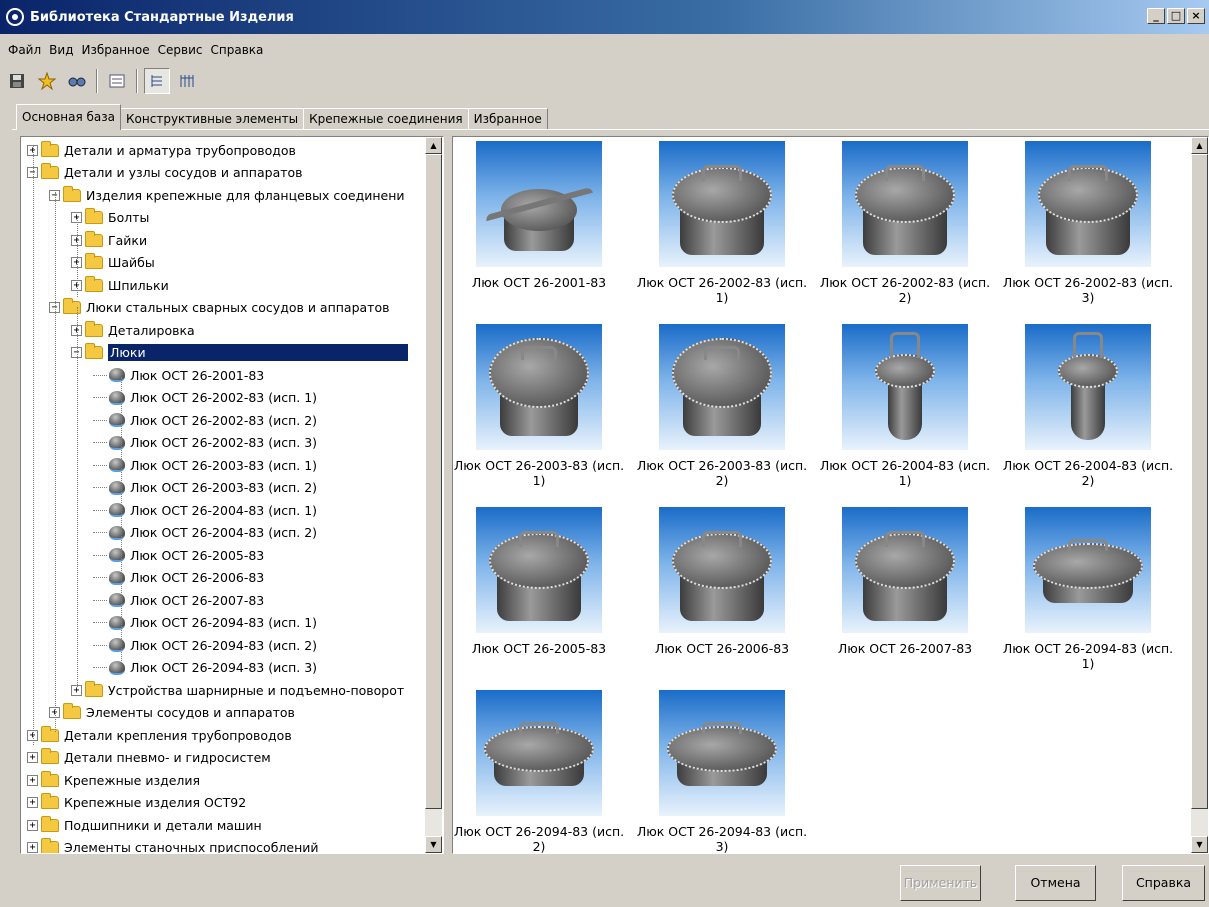 The width and height of the screenshot is (1209, 907). What do you see at coordinates (507, 119) in the screenshot?
I see `tab-favorites: Избранное` at bounding box center [507, 119].